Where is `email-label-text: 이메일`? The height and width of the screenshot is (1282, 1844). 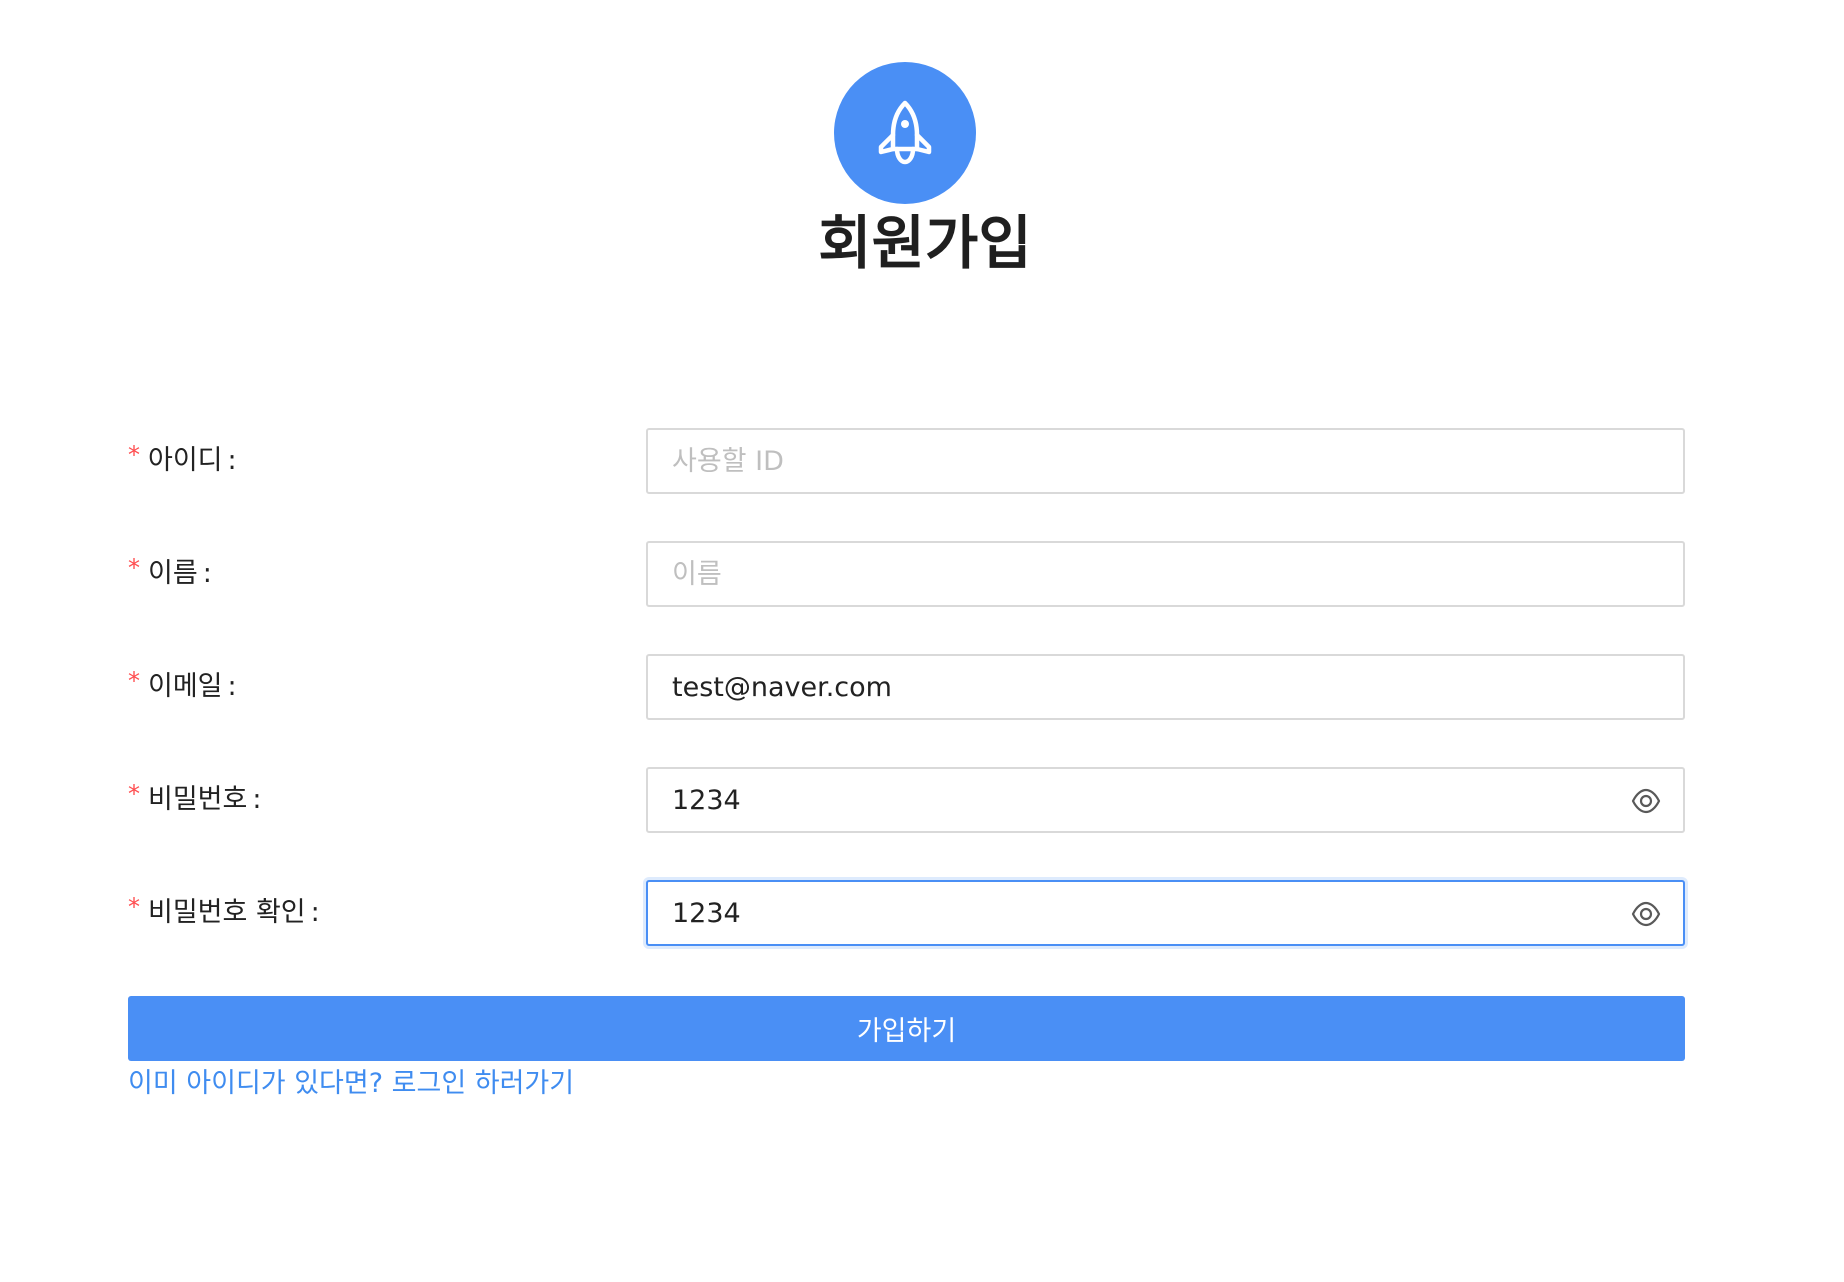 email-label-text: 이메일 is located at coordinates (185, 686).